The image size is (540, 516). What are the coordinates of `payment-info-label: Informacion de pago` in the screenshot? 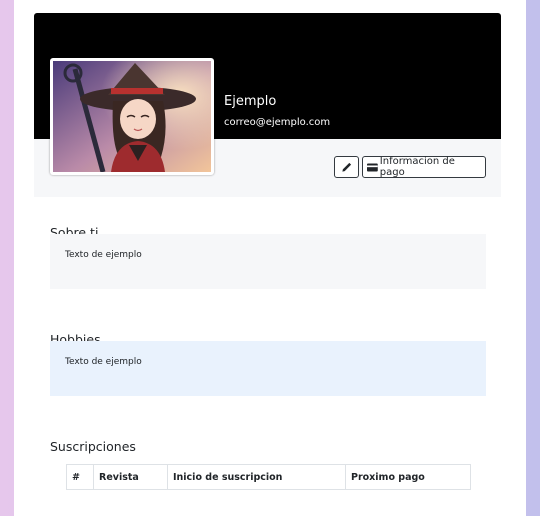 It's located at (417, 167).